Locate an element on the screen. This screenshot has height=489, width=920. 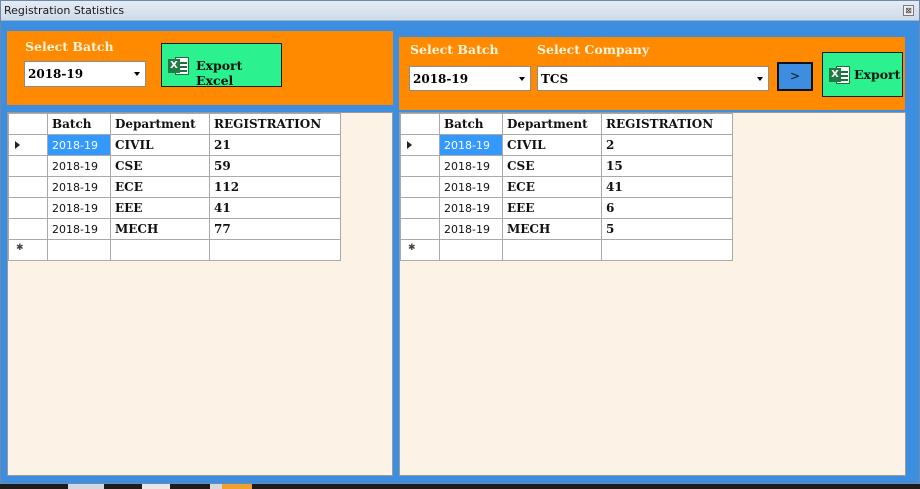
export-label: Export is located at coordinates (877, 74).